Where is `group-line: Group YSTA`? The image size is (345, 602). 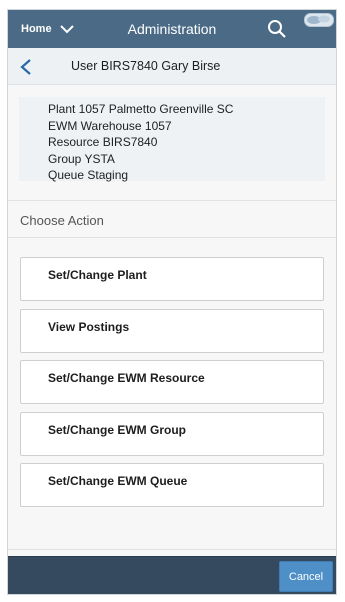
group-line: Group YSTA is located at coordinates (81, 158).